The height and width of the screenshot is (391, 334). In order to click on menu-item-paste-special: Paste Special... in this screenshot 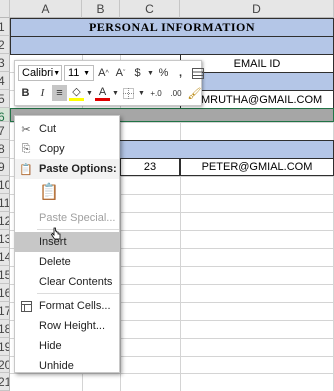, I will do `click(67, 218)`.